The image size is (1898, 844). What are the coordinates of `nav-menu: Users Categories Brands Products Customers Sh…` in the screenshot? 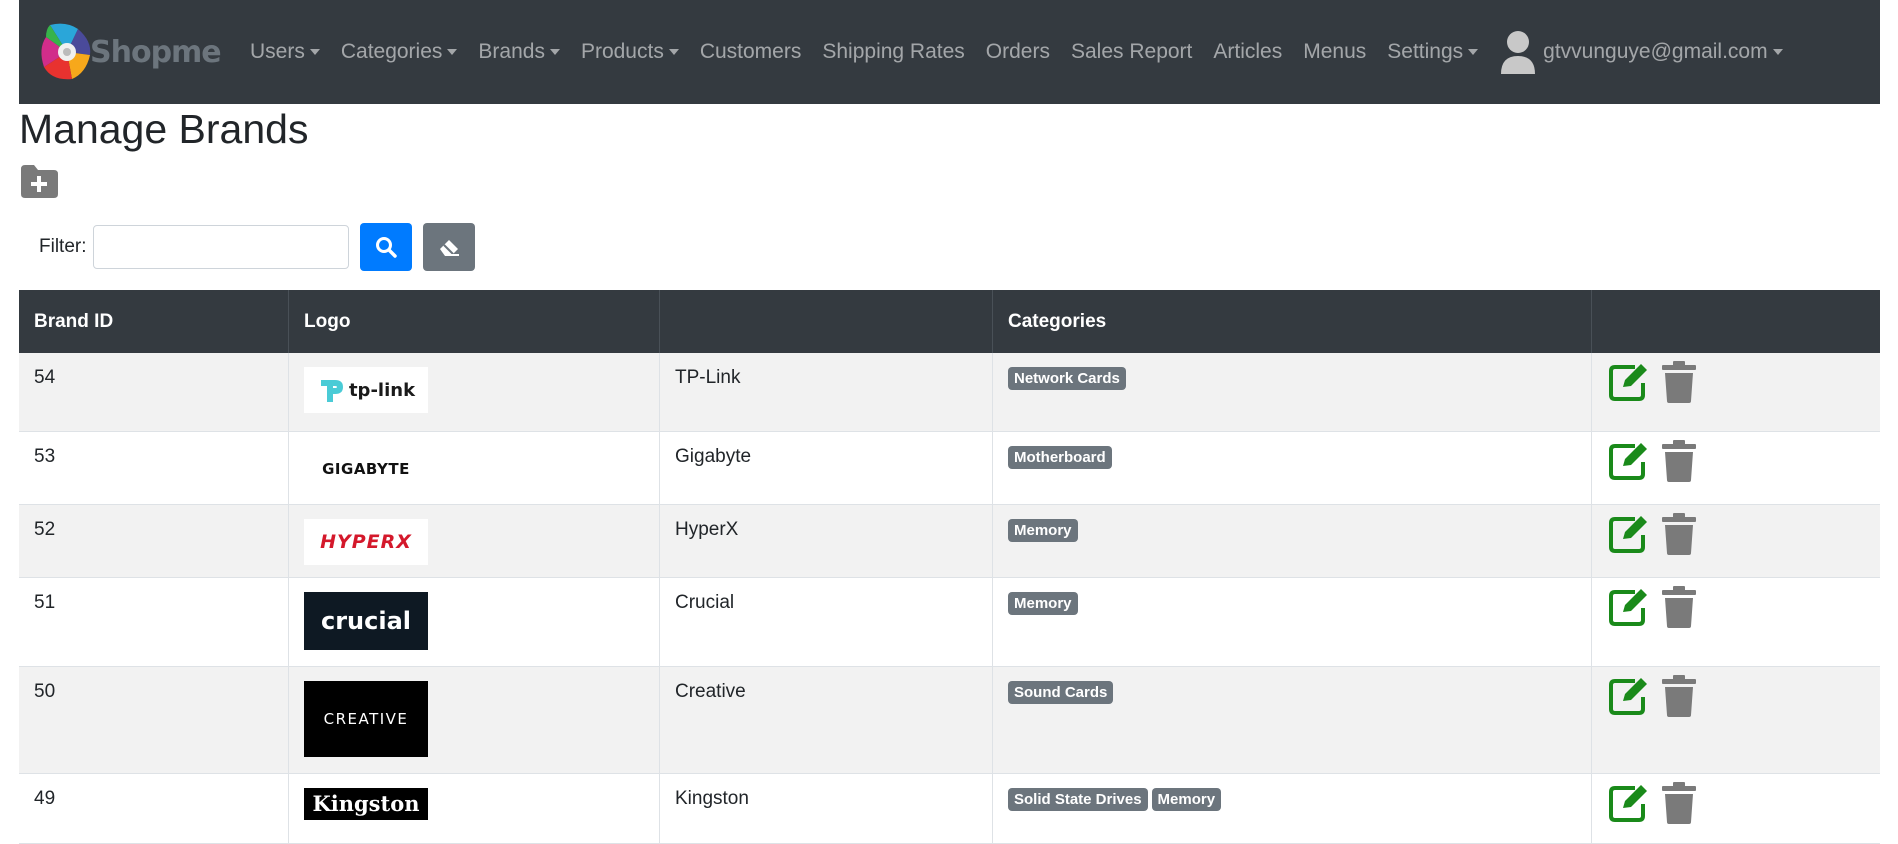 It's located at (874, 52).